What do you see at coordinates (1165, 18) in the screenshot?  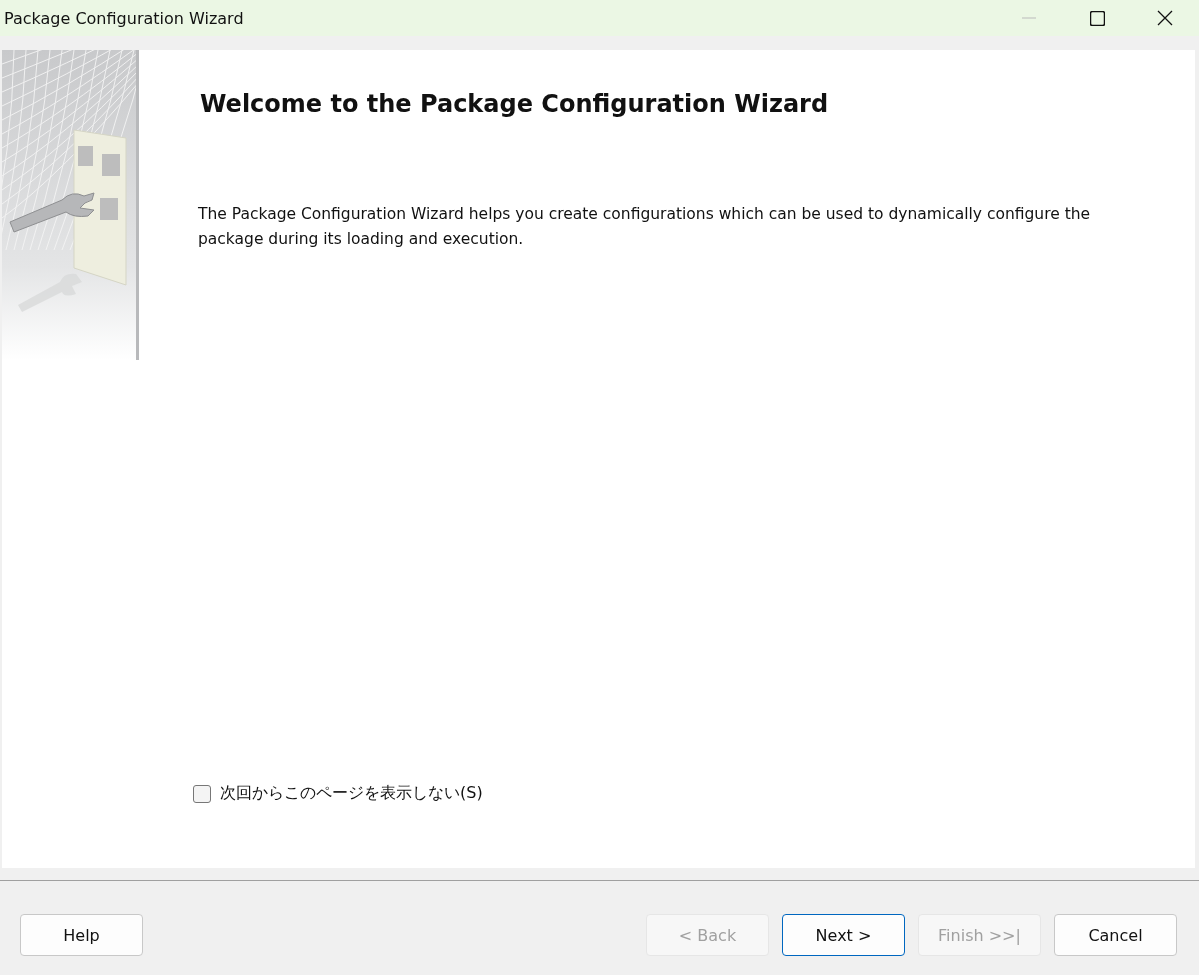 I see `close-icon` at bounding box center [1165, 18].